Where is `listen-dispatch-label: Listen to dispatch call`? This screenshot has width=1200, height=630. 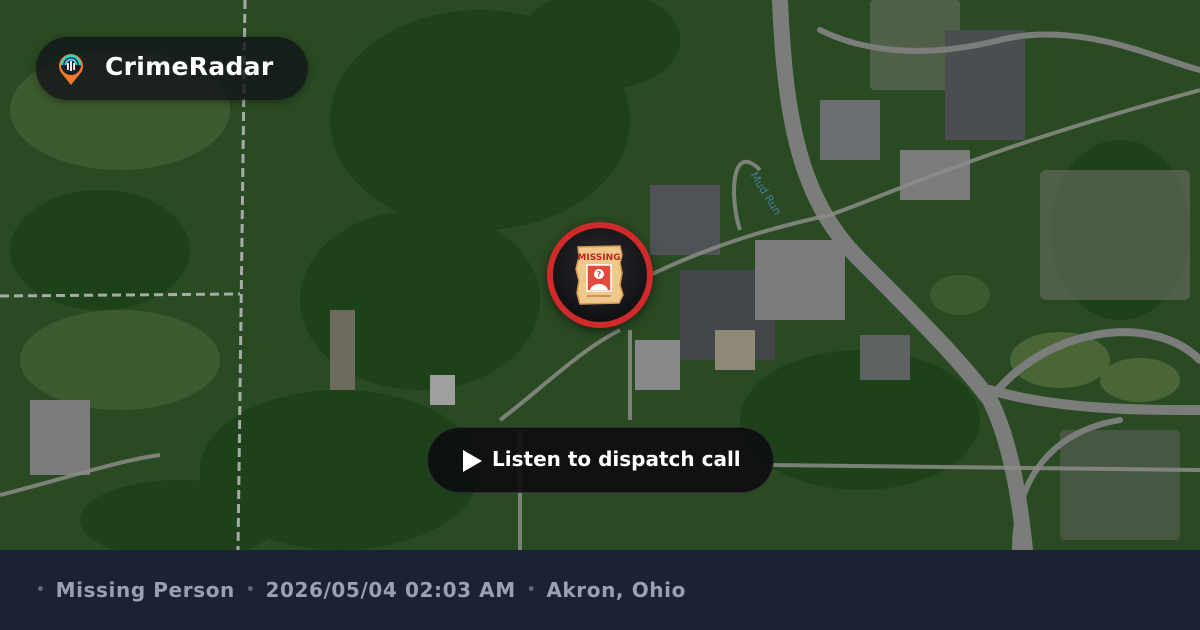 listen-dispatch-label: Listen to dispatch call is located at coordinates (616, 459).